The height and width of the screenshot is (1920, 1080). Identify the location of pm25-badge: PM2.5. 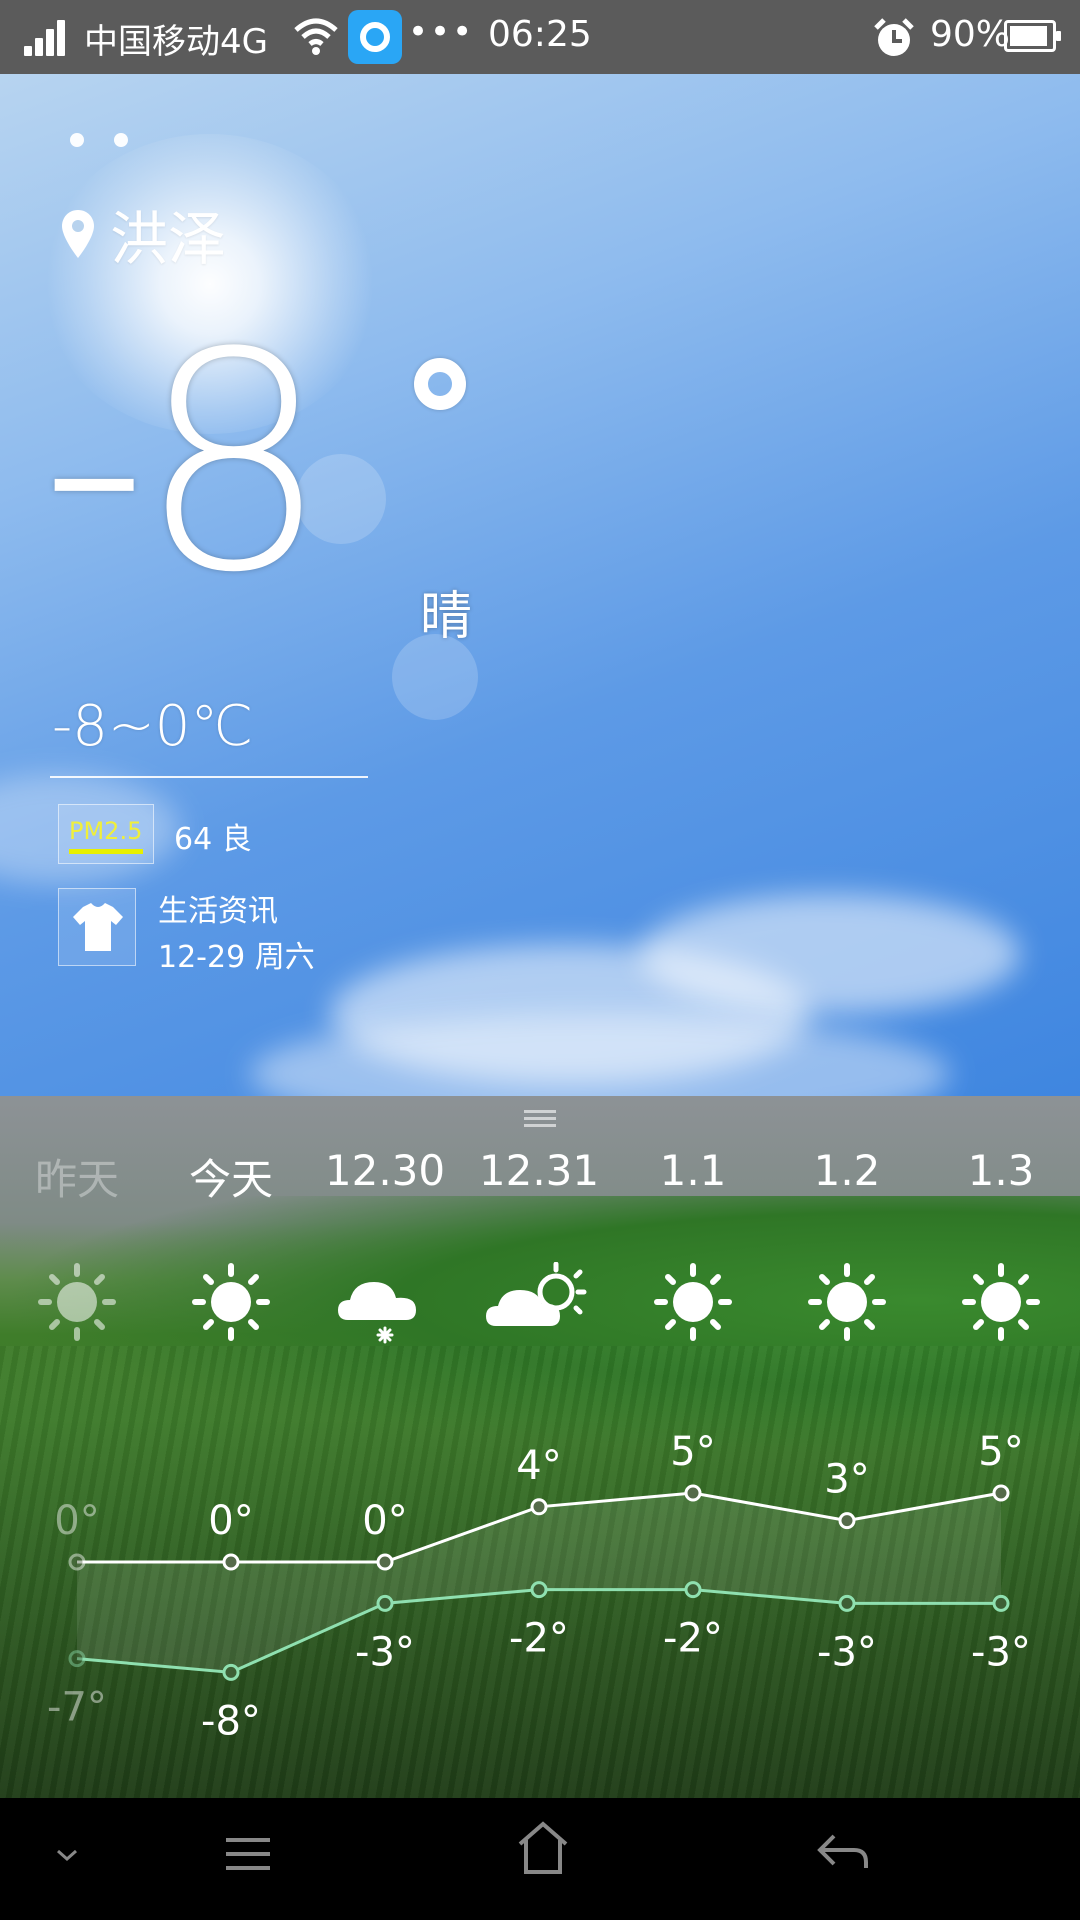
(106, 834).